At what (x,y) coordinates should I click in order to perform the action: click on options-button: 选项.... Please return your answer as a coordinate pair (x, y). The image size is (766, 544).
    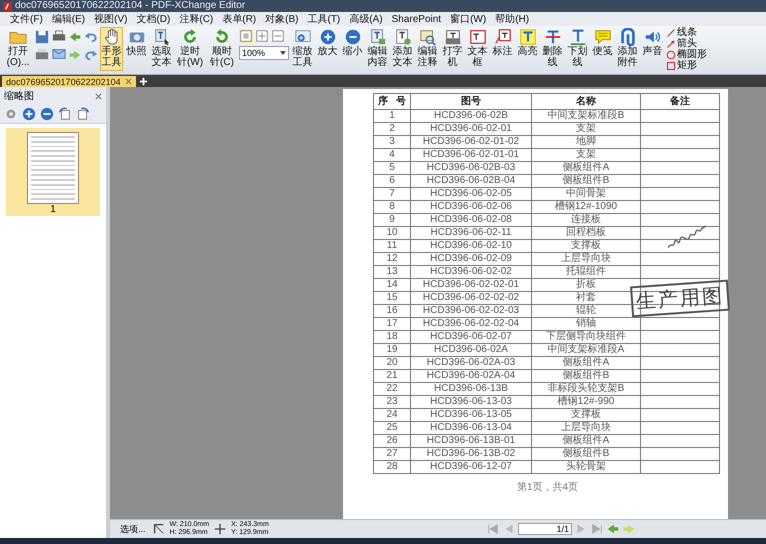
    Looking at the image, I should click on (133, 529).